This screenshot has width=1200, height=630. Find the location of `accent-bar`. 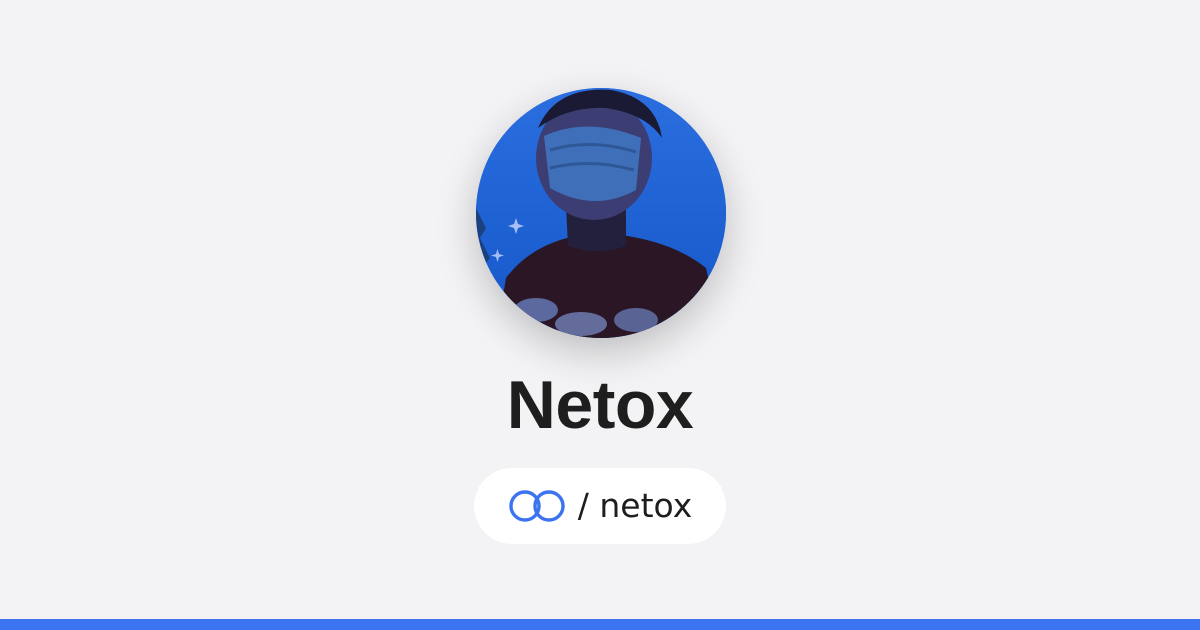

accent-bar is located at coordinates (600, 624).